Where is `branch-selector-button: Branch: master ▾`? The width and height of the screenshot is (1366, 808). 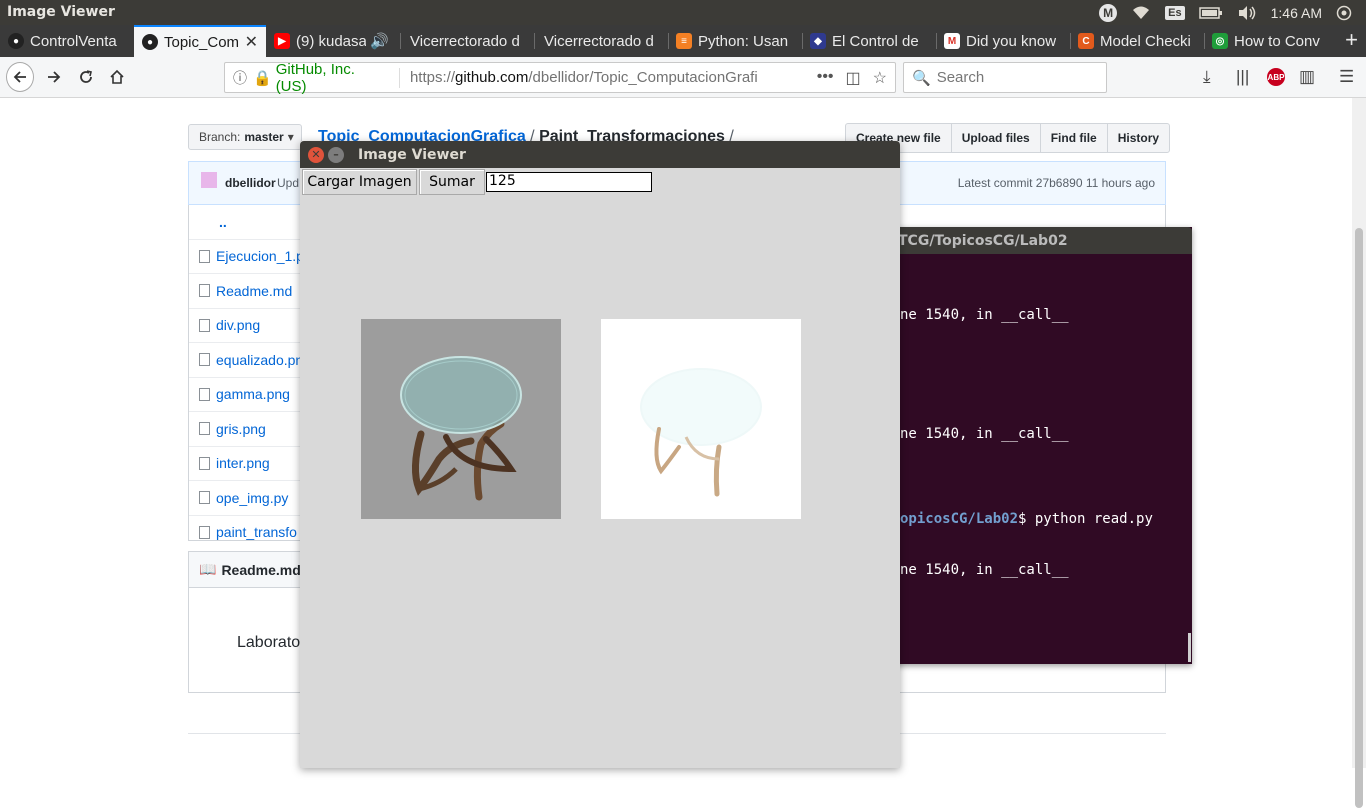 branch-selector-button: Branch: master ▾ is located at coordinates (245, 137).